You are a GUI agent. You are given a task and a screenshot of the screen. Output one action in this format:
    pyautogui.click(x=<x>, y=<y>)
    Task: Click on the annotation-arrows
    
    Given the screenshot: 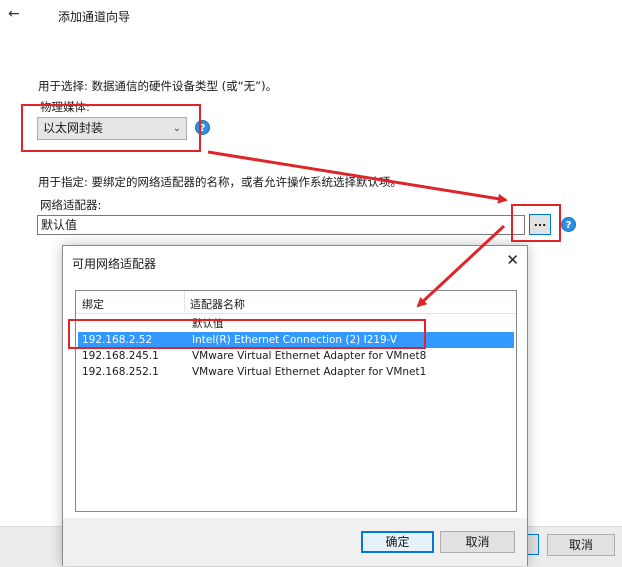 What is the action you would take?
    pyautogui.click(x=357, y=229)
    